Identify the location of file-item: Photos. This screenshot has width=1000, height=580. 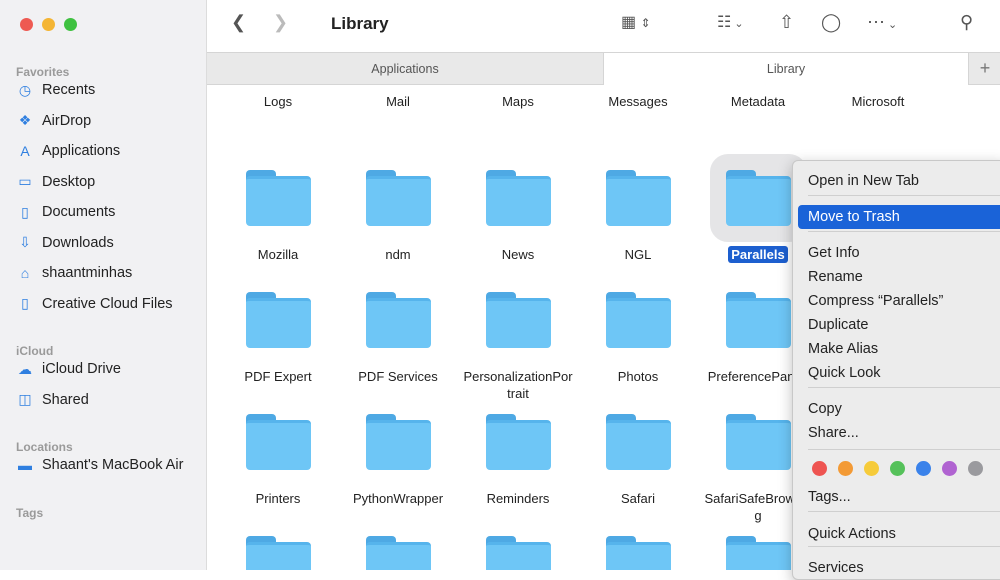
(638, 338).